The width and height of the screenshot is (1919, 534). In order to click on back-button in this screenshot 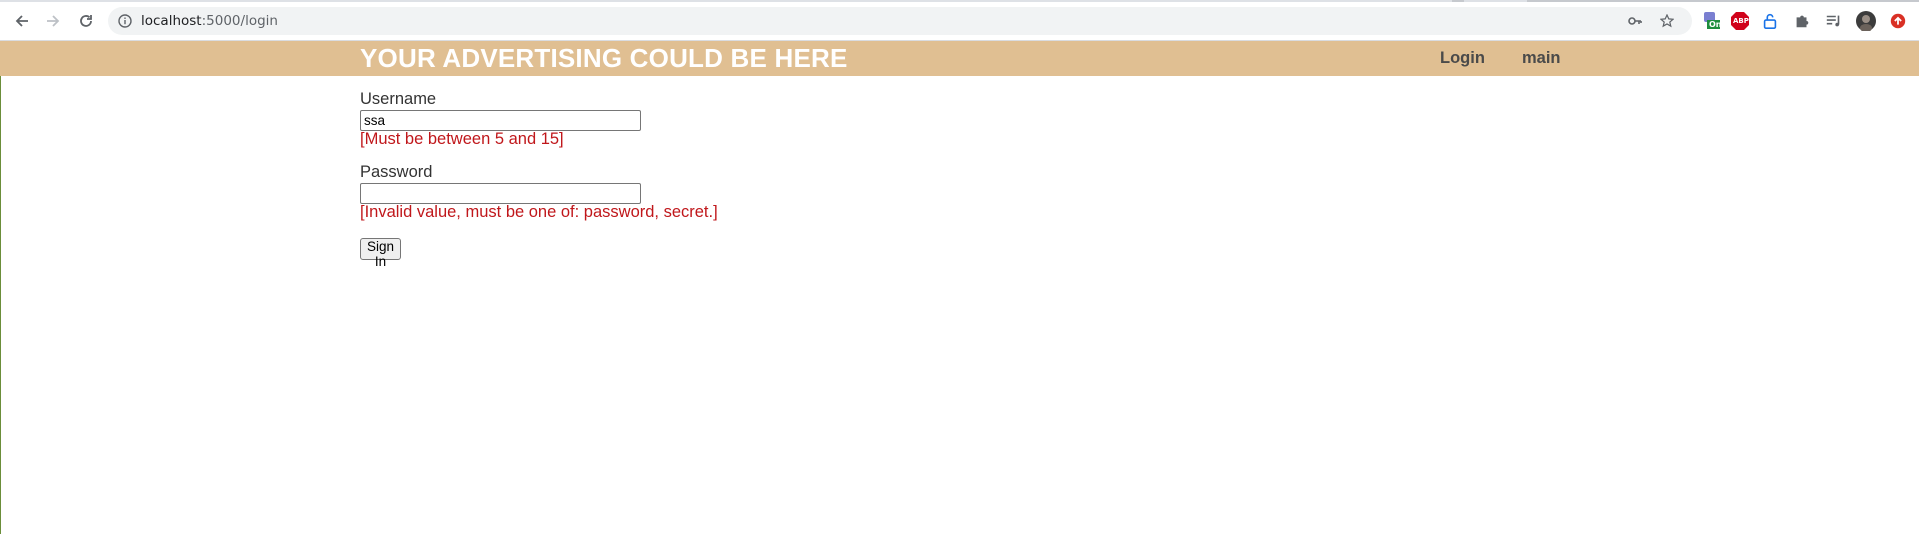, I will do `click(22, 21)`.